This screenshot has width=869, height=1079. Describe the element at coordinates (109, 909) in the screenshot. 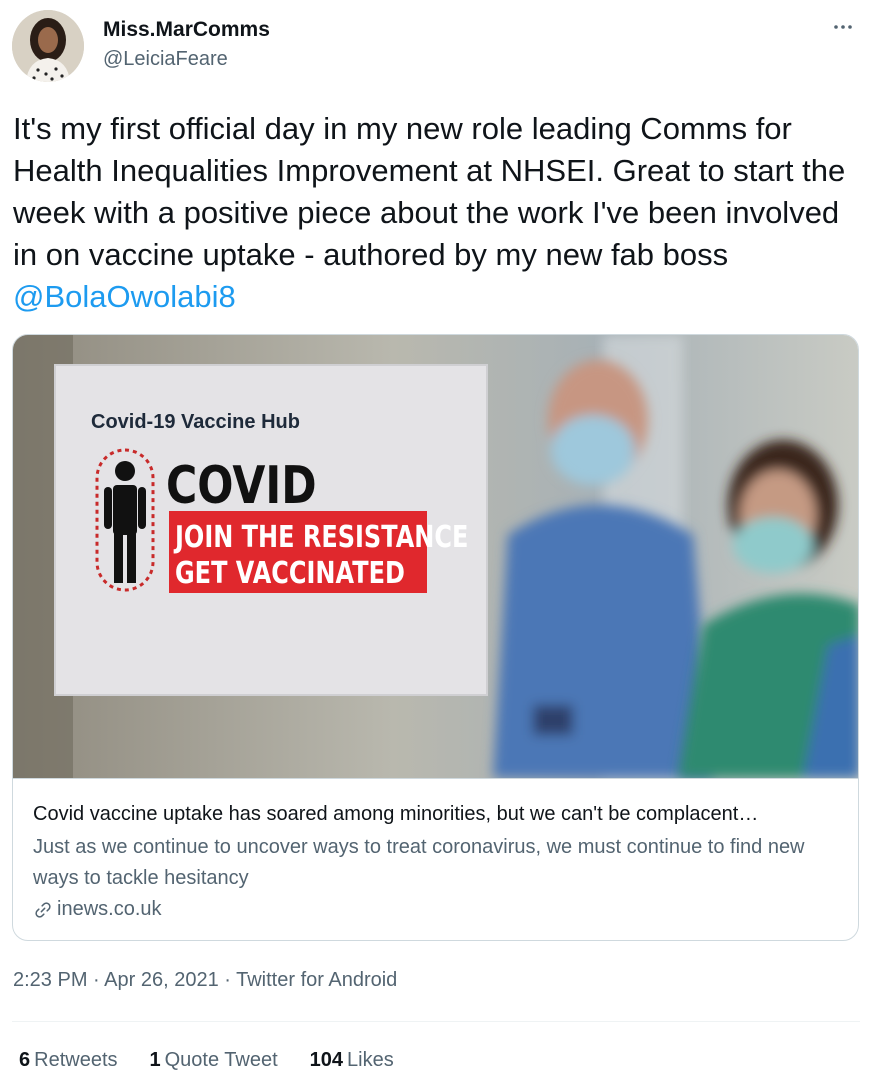

I see `card-domain-text: inews.co.uk` at that location.